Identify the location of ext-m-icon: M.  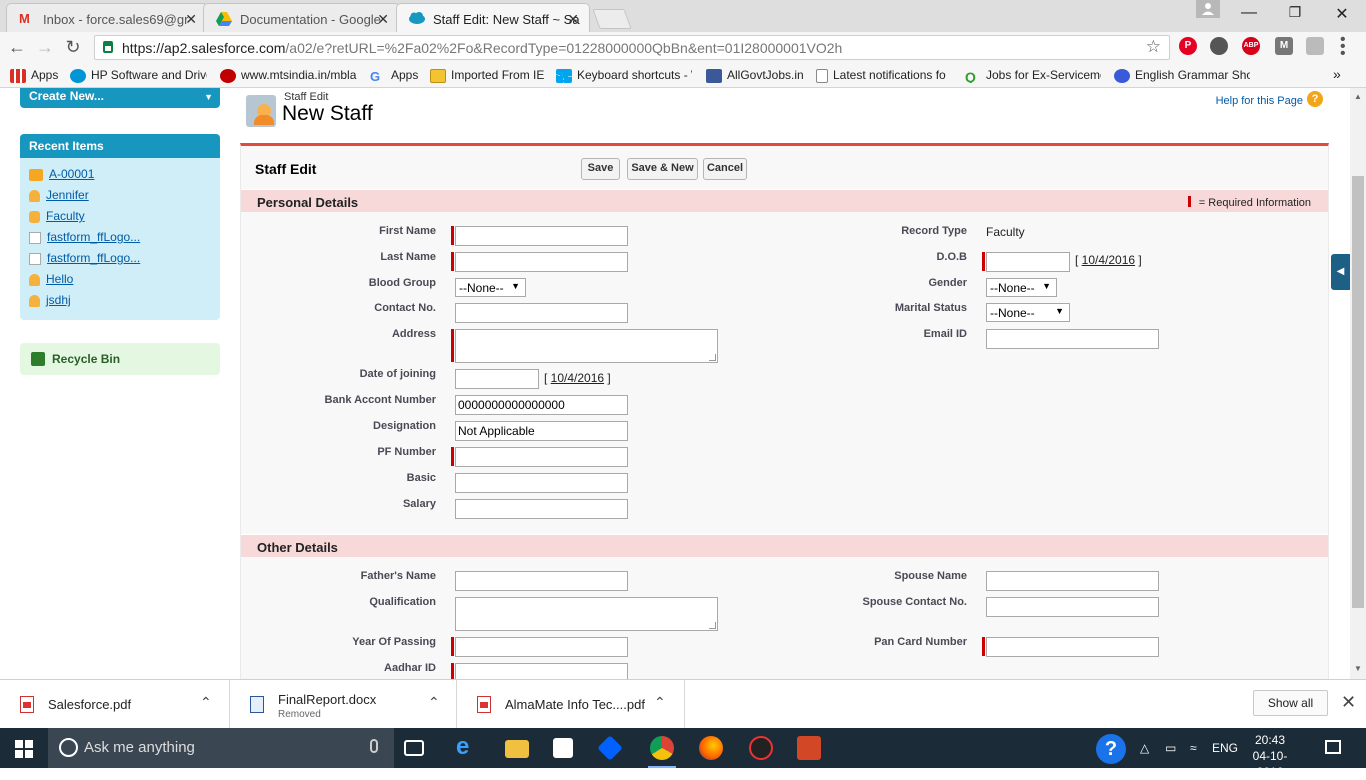
(1284, 46).